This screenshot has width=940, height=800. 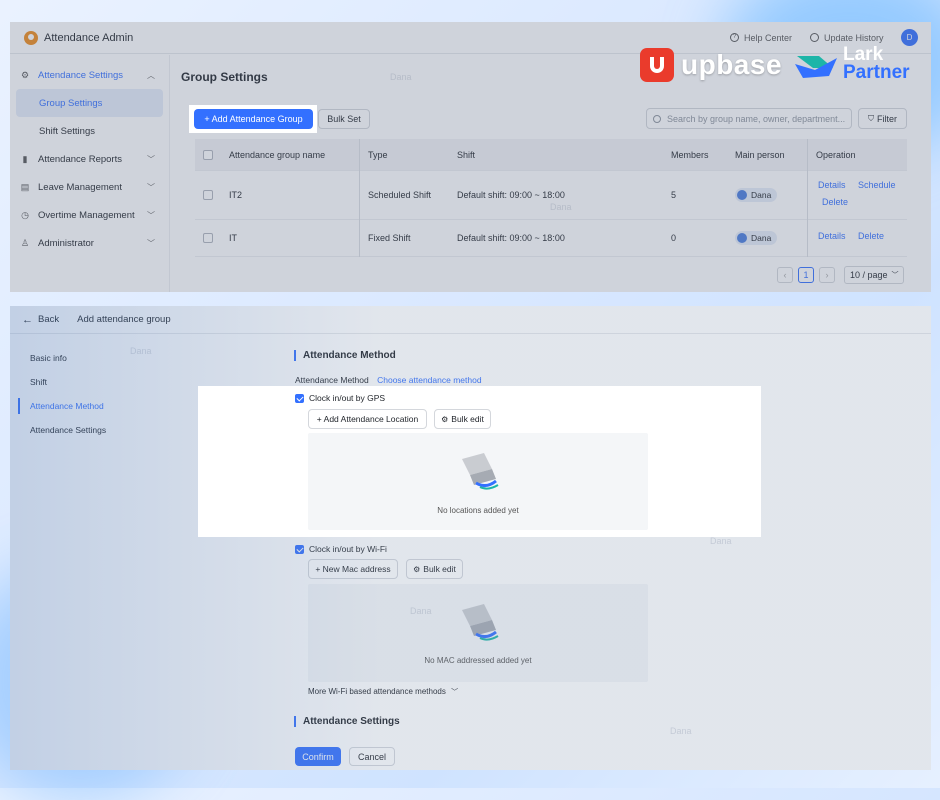 What do you see at coordinates (871, 118) in the screenshot?
I see `filter-icon: ⛉` at bounding box center [871, 118].